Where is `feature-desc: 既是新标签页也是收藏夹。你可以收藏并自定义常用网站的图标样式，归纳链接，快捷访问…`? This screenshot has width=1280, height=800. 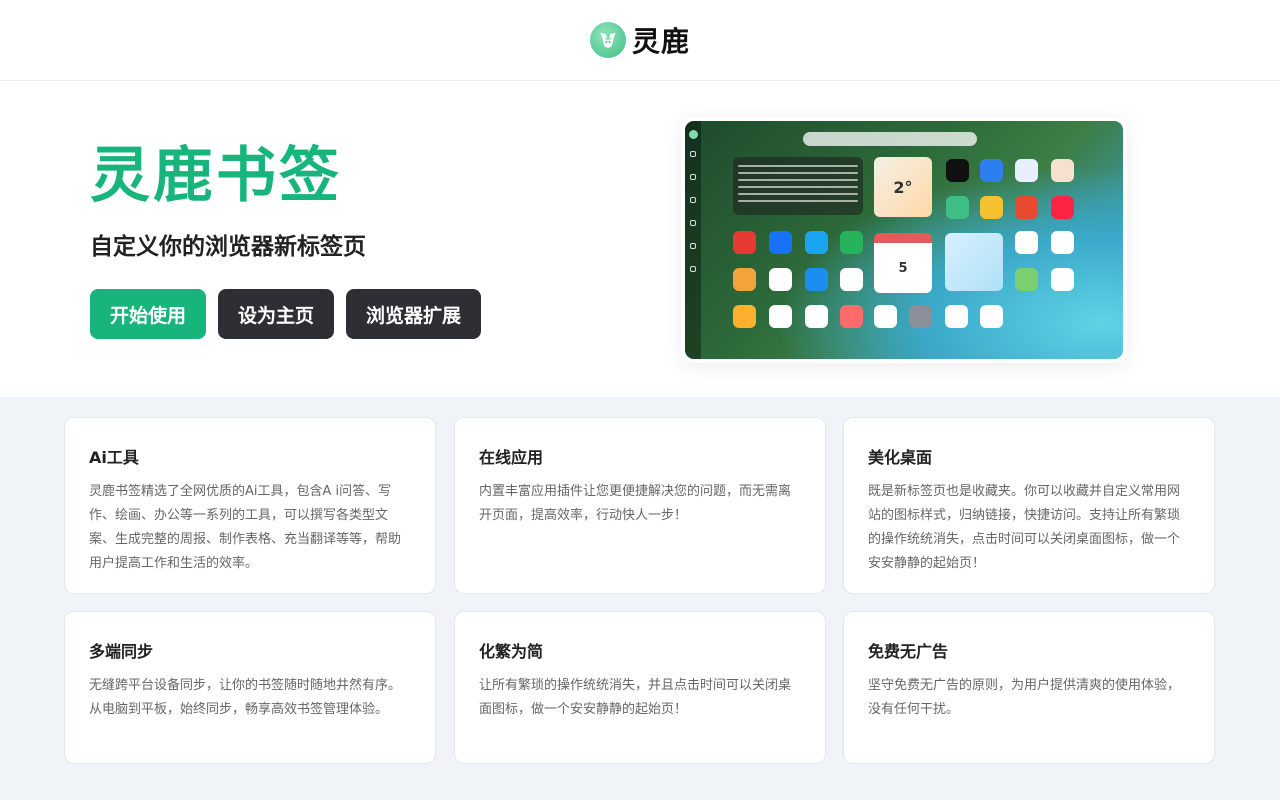 feature-desc: 既是新标签页也是收藏夹。你可以收藏并自定义常用网站的图标样式，归纳链接，快捷访问… is located at coordinates (1024, 527).